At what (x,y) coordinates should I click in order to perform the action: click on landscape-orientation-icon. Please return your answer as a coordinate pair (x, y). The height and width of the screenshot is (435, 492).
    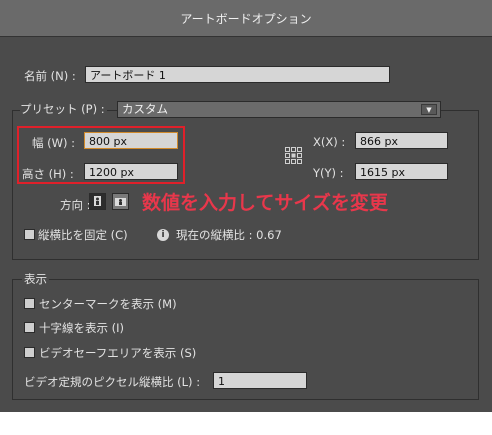
    Looking at the image, I should click on (120, 201).